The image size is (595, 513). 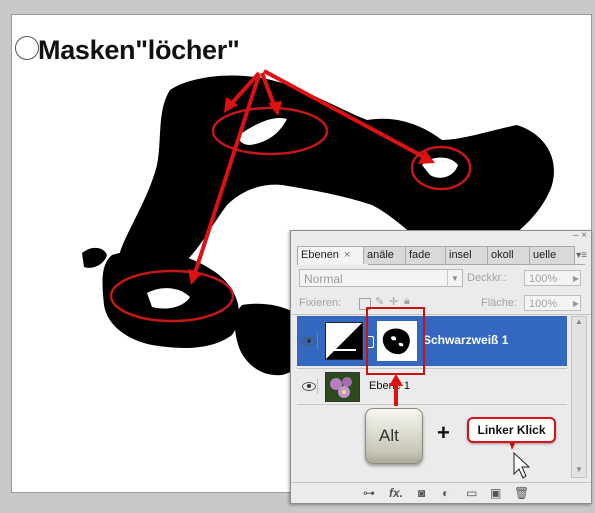 What do you see at coordinates (389, 435) in the screenshot?
I see `alt-key-label: Alt` at bounding box center [389, 435].